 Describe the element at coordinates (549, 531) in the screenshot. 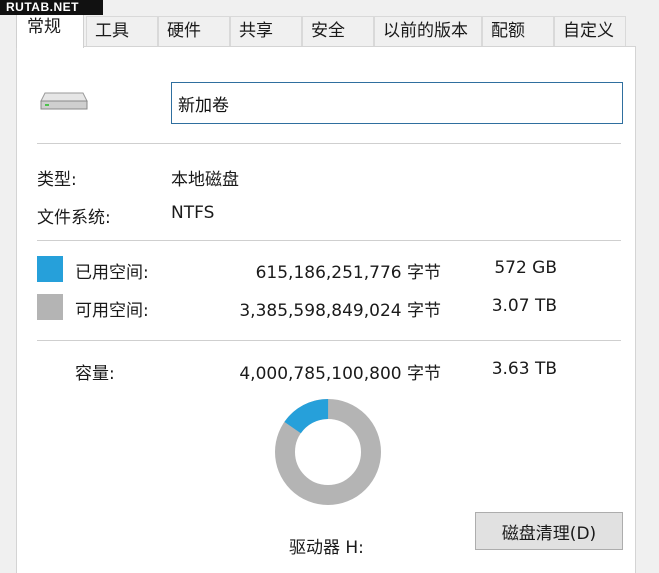

I see `disk-cleanup-button: 磁盘清理(D)` at that location.